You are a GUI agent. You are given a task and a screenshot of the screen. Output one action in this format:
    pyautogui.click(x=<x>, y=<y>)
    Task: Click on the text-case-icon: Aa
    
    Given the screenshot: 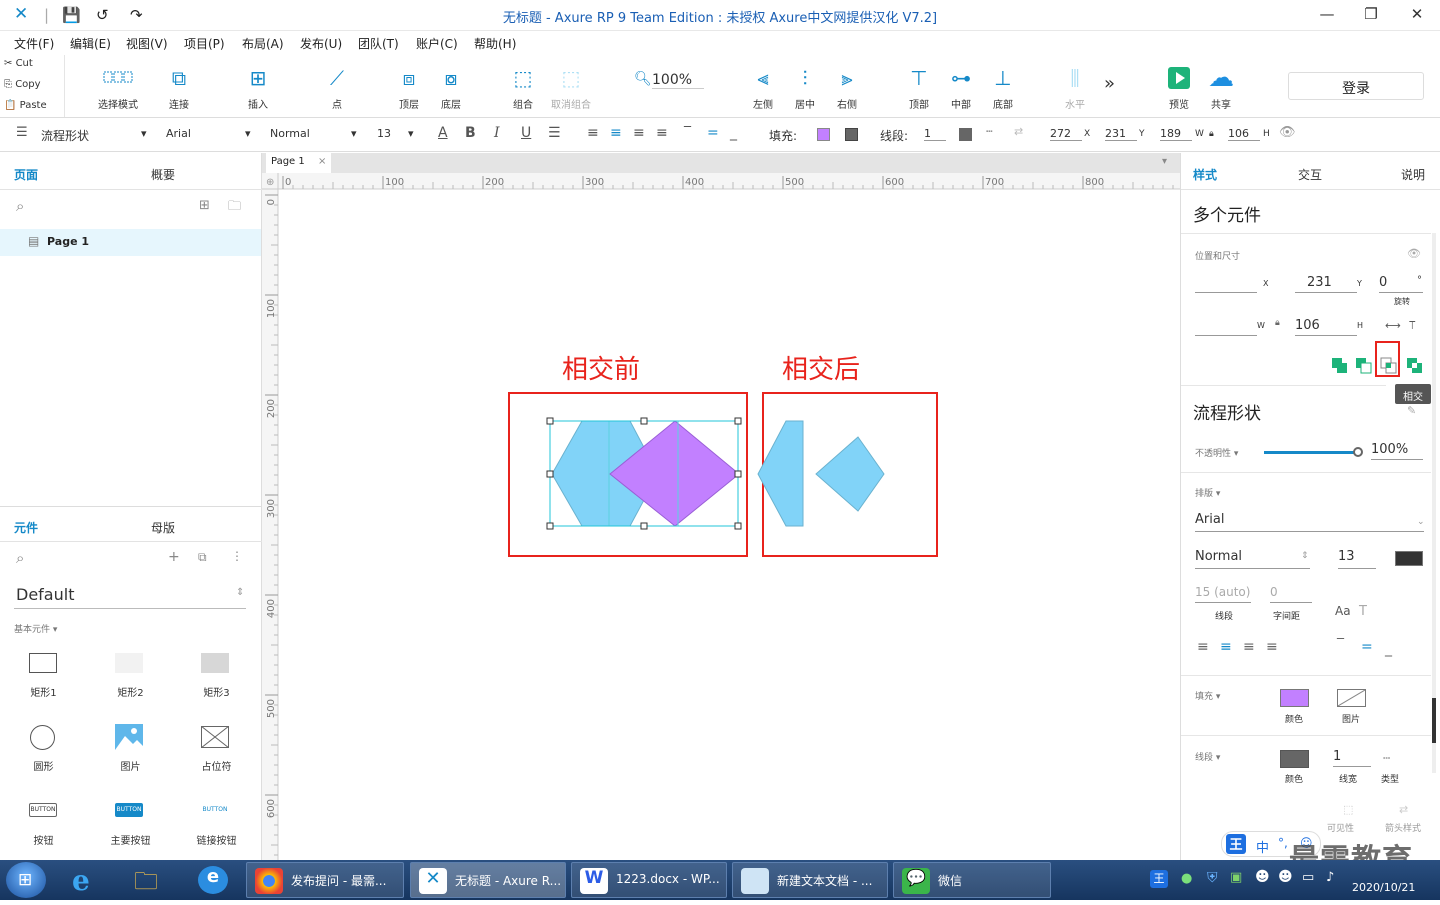 What is the action you would take?
    pyautogui.click(x=1343, y=611)
    